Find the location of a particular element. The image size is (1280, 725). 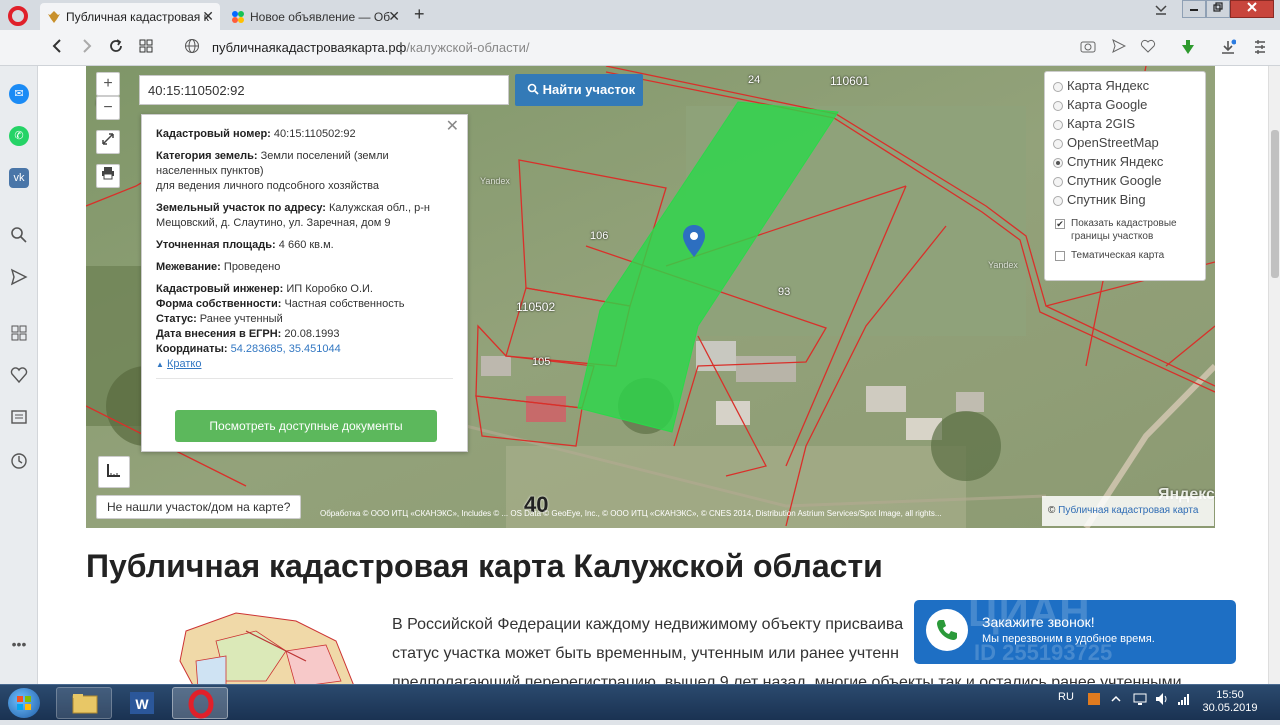

attribution-prefix: © is located at coordinates (1052, 510).